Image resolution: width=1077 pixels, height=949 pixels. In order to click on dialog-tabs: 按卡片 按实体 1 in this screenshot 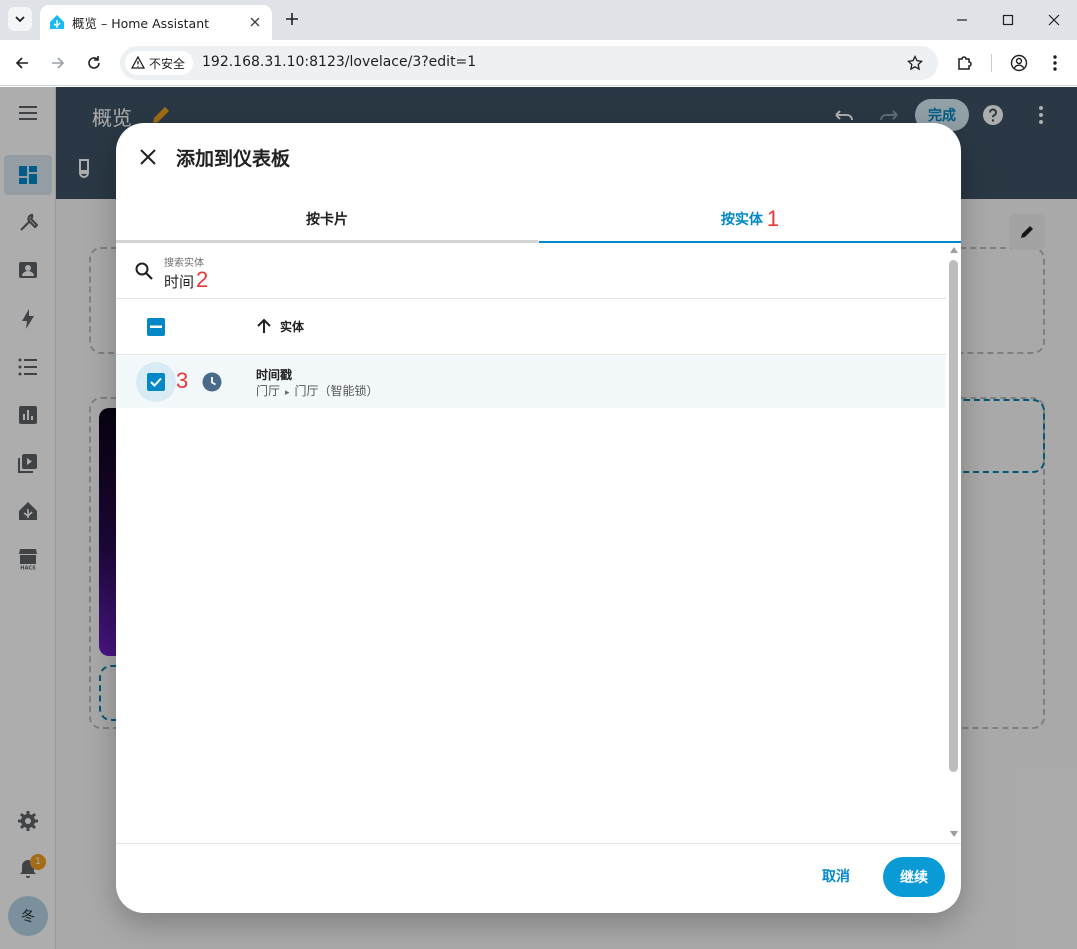, I will do `click(538, 219)`.